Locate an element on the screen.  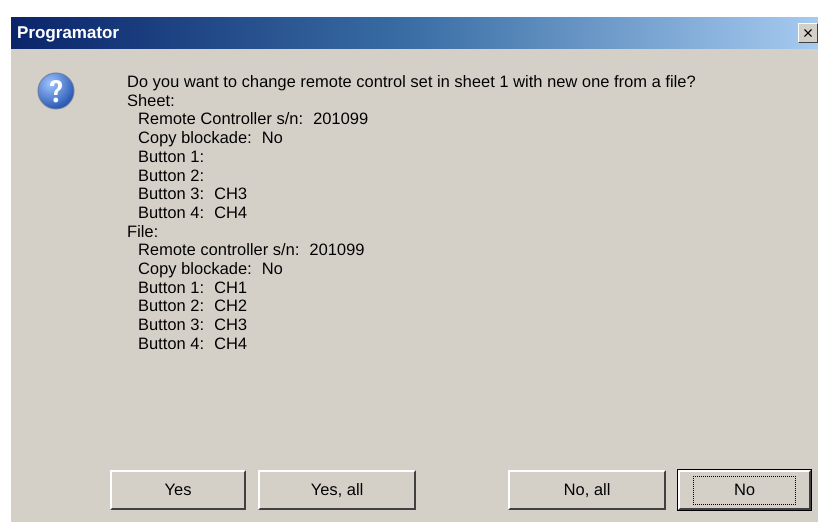
message-text: Do you want to change remote control set in sheet 1 with new one from a file? is located at coordinates (411, 82).